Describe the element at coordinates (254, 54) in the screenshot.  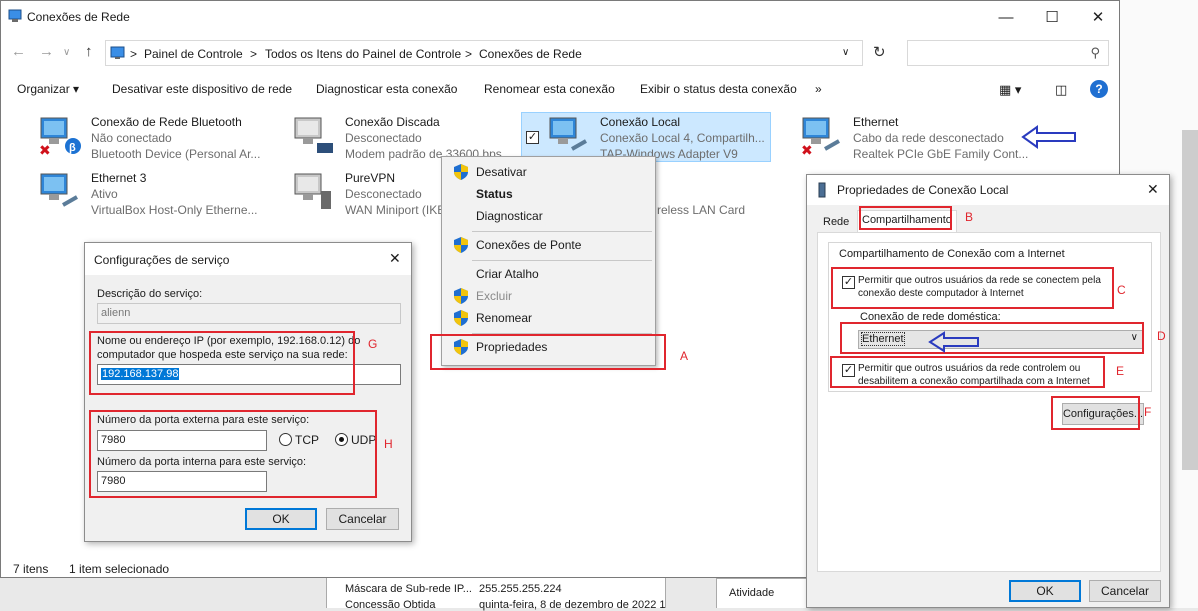
I see `breadcrumb-sep-icon: >` at that location.